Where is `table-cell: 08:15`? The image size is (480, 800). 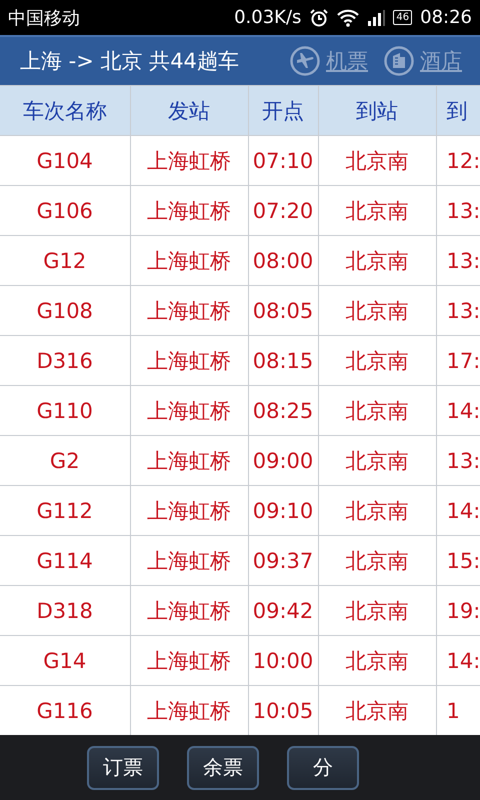
table-cell: 08:15 is located at coordinates (283, 360).